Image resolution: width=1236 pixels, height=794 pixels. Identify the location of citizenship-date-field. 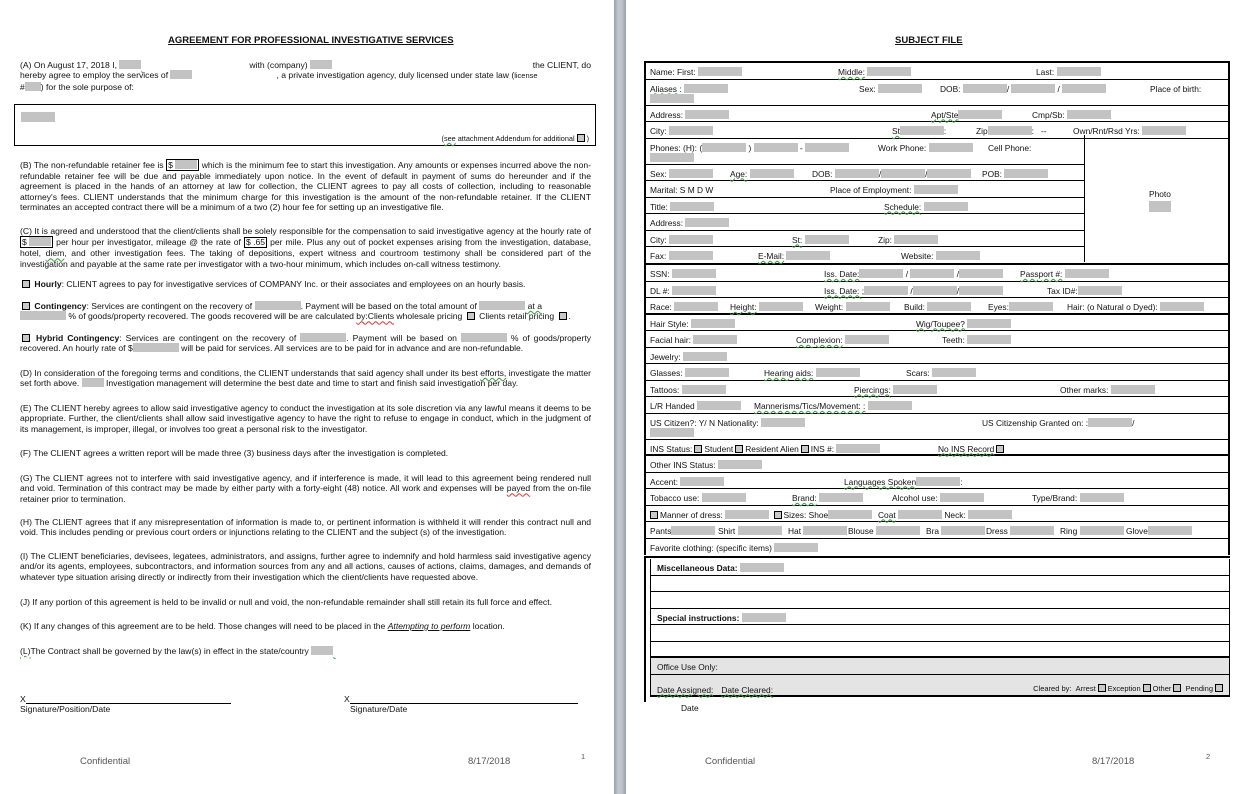
(1110, 422).